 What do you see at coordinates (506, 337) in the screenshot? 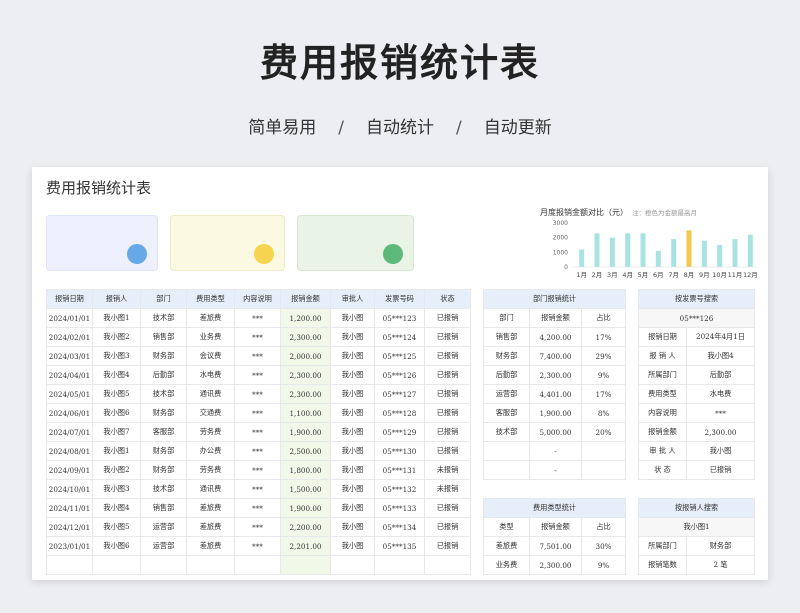
I see `table-cell: 销售部` at bounding box center [506, 337].